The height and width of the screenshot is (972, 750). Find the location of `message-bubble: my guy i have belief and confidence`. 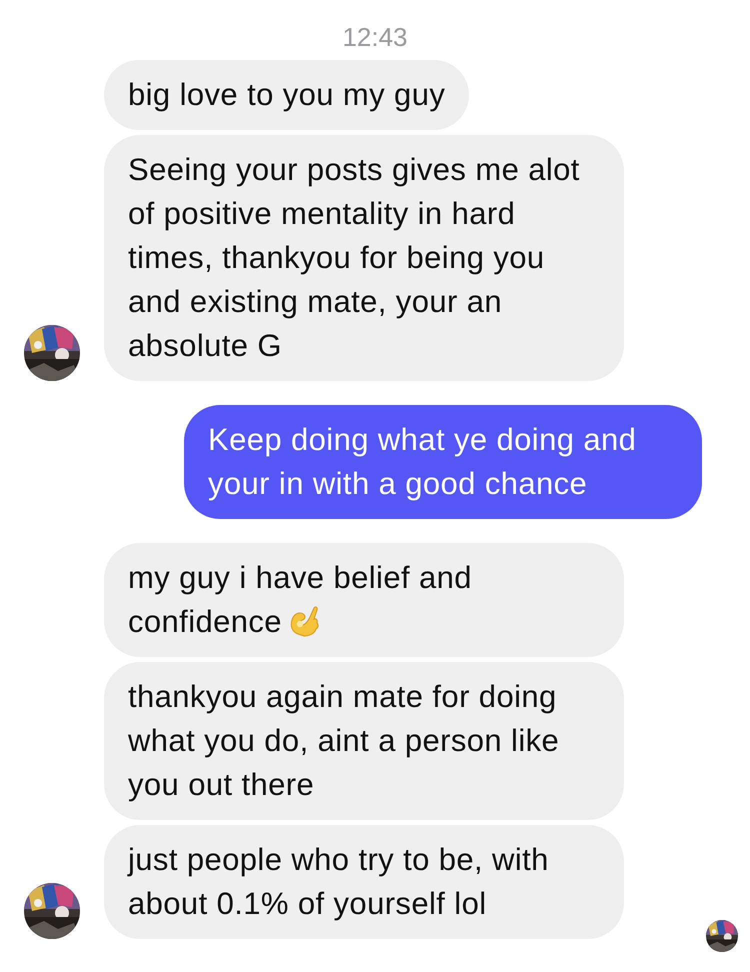

message-bubble: my guy i have belief and confidence is located at coordinates (364, 600).